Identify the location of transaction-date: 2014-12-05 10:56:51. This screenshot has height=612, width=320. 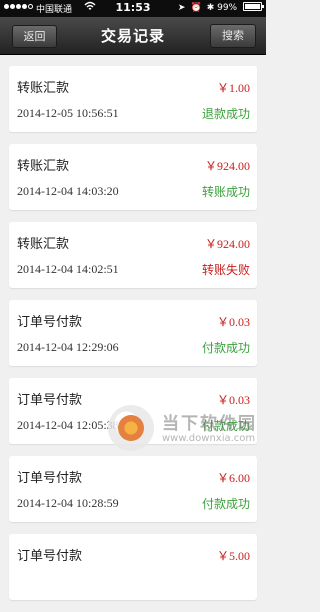
(68, 113).